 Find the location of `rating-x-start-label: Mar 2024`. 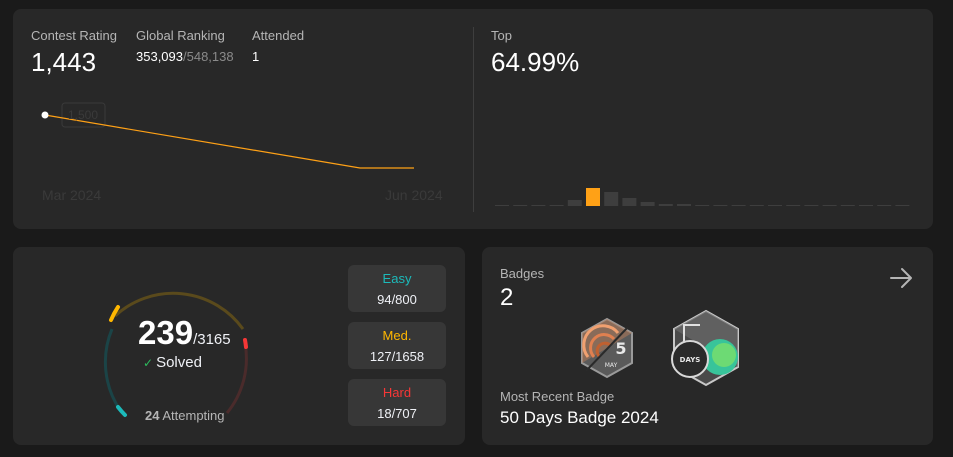

rating-x-start-label: Mar 2024 is located at coordinates (72, 195).